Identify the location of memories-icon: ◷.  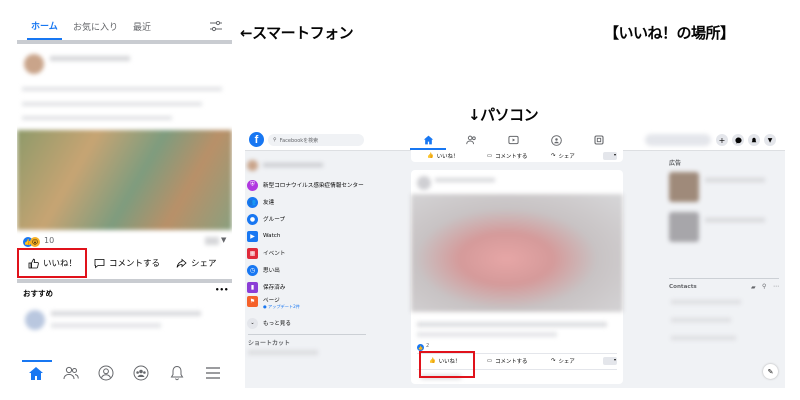
(252, 270).